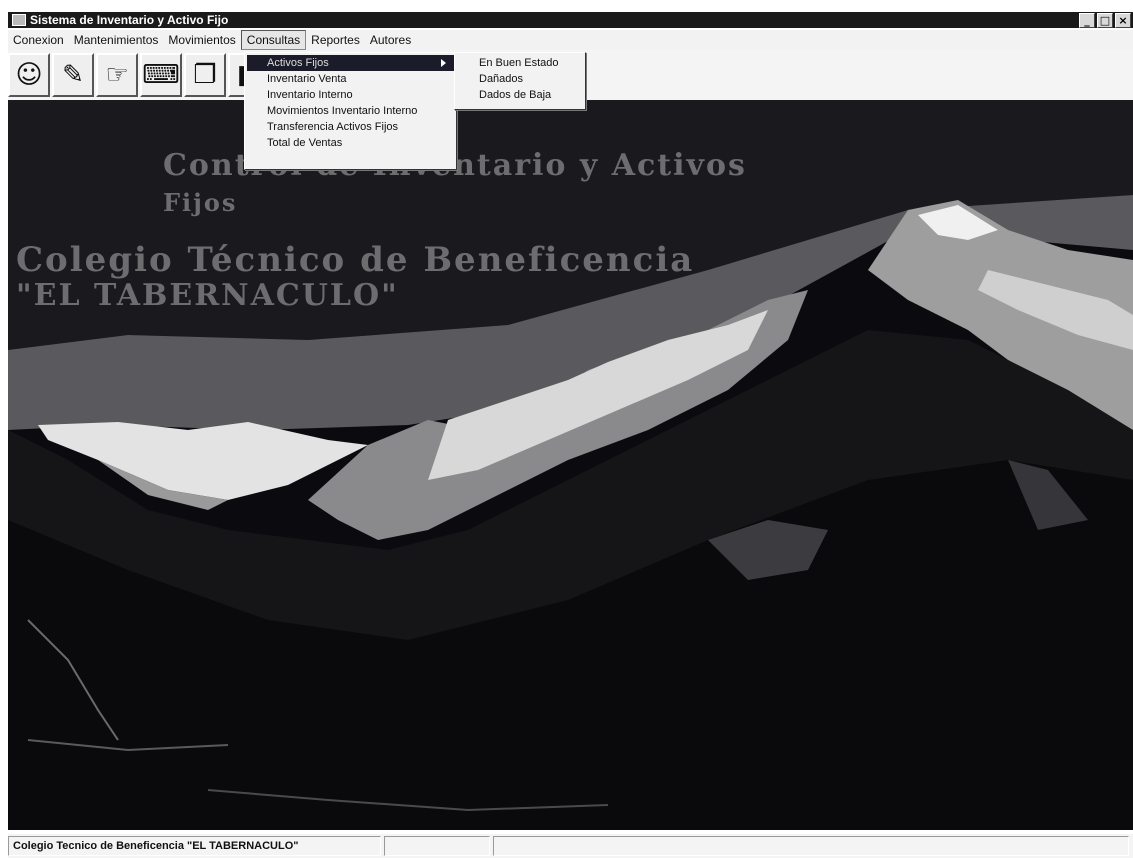 Image resolution: width=1133 pixels, height=858 pixels. What do you see at coordinates (38, 40) in the screenshot?
I see `menu-conexion: Conexion` at bounding box center [38, 40].